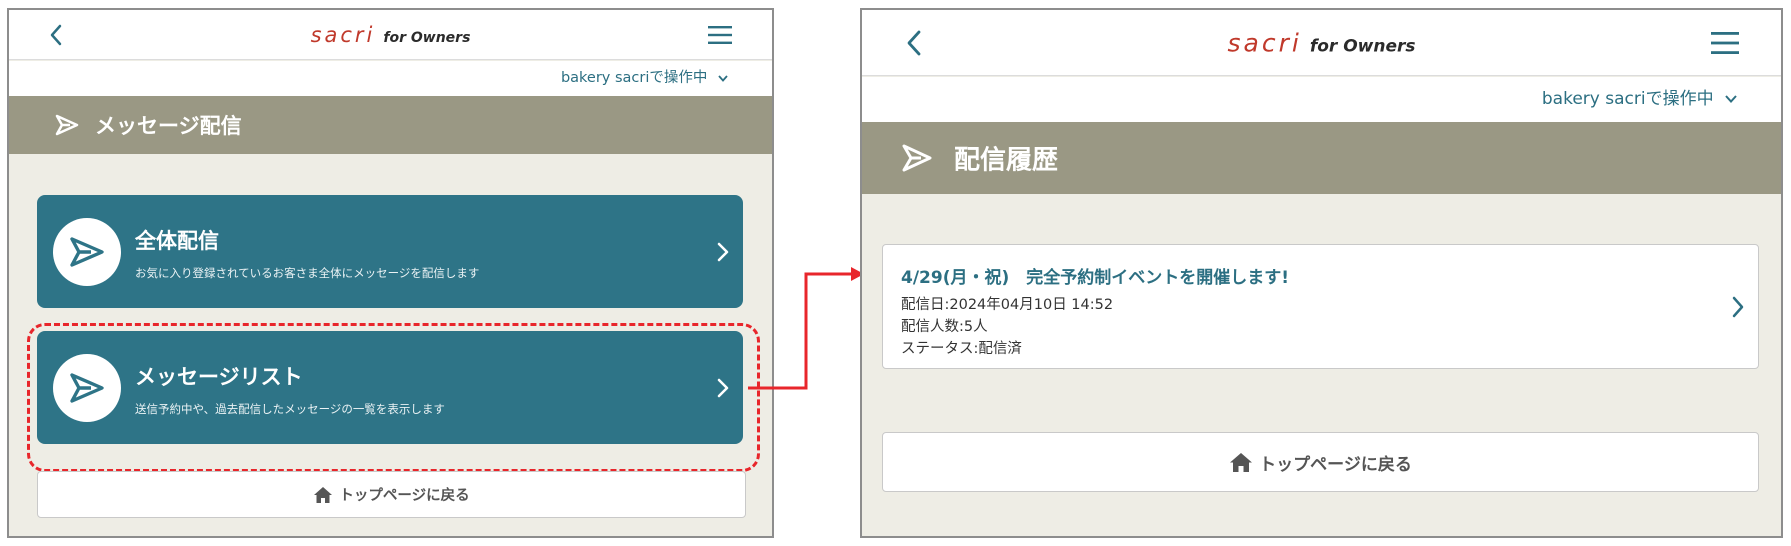 The height and width of the screenshot is (546, 1791). Describe the element at coordinates (177, 241) in the screenshot. I see `card-title: 全体配信` at that location.